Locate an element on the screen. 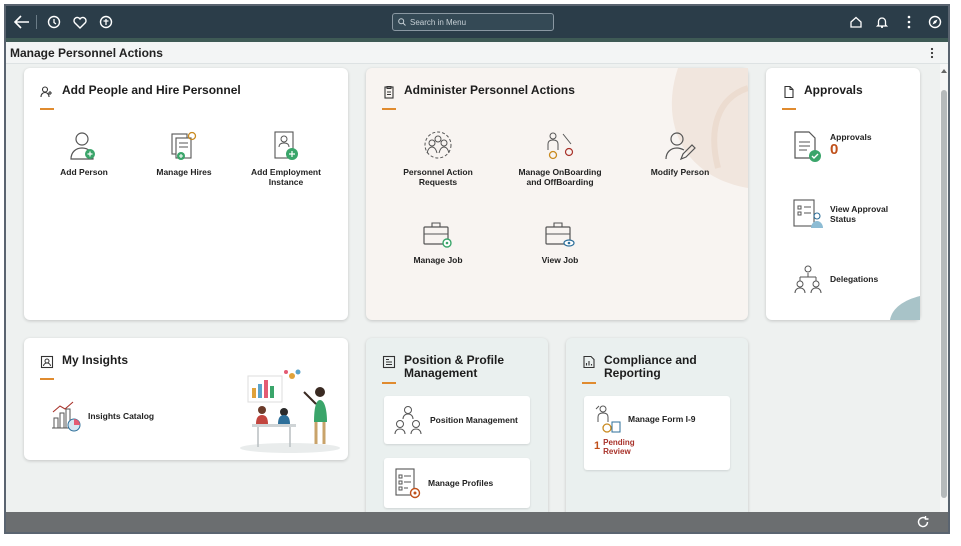  item-label: Insights Catalog is located at coordinates (121, 416).